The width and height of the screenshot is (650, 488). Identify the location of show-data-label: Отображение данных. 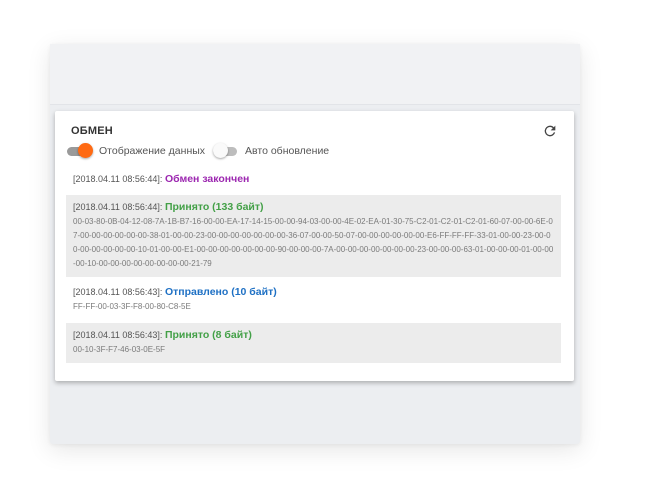
(152, 151).